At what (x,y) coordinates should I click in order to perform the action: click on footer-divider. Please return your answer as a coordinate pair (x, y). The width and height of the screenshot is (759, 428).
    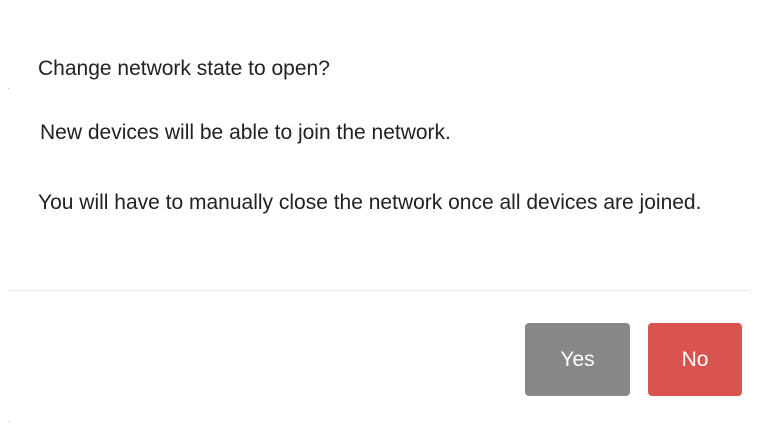
    Looking at the image, I should click on (379, 290).